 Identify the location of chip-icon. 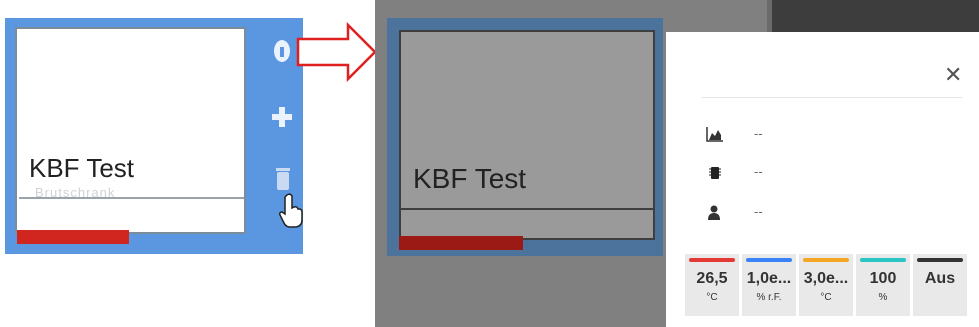
(715, 173).